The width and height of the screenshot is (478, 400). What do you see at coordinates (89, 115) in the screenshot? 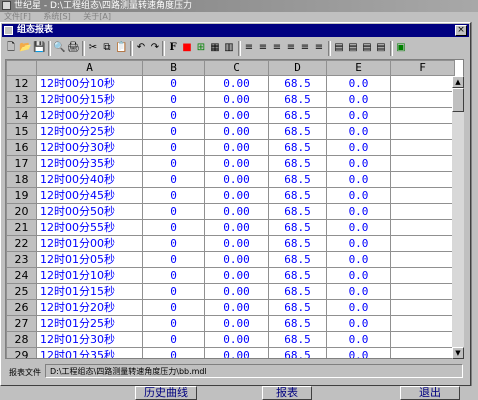
I see `cell-a: 12时00分20秒` at bounding box center [89, 115].